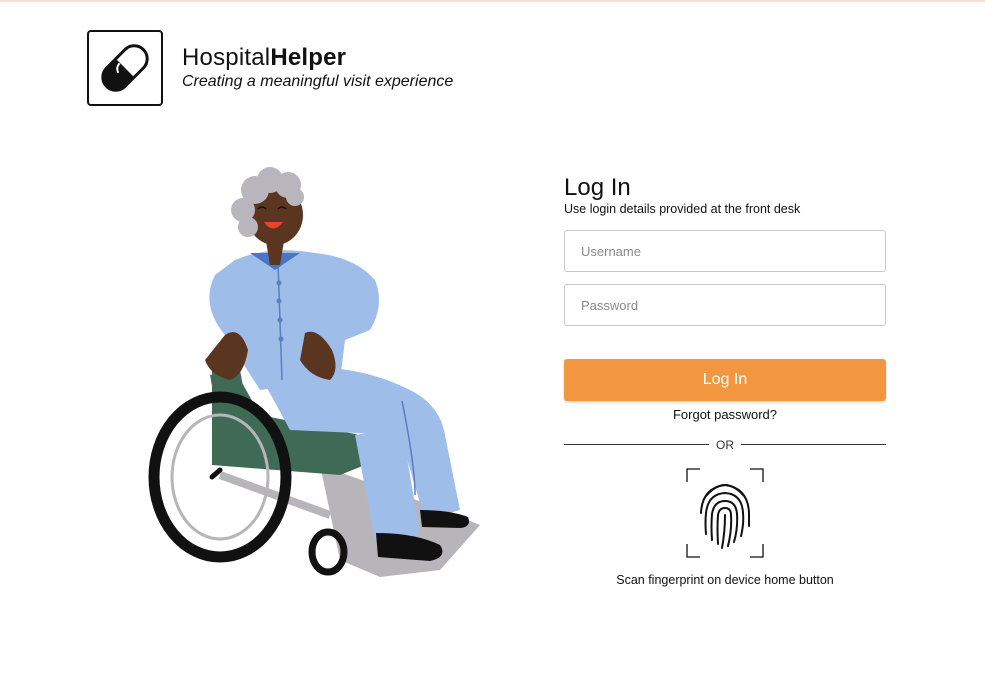 The image size is (985, 688). Describe the element at coordinates (725, 251) in the screenshot. I see `username-input` at that location.